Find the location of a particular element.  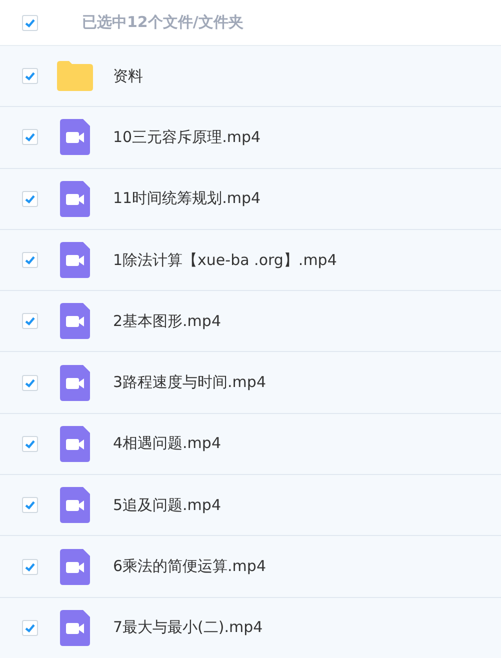

file-name: 4相遇问题.mp4 is located at coordinates (167, 444).